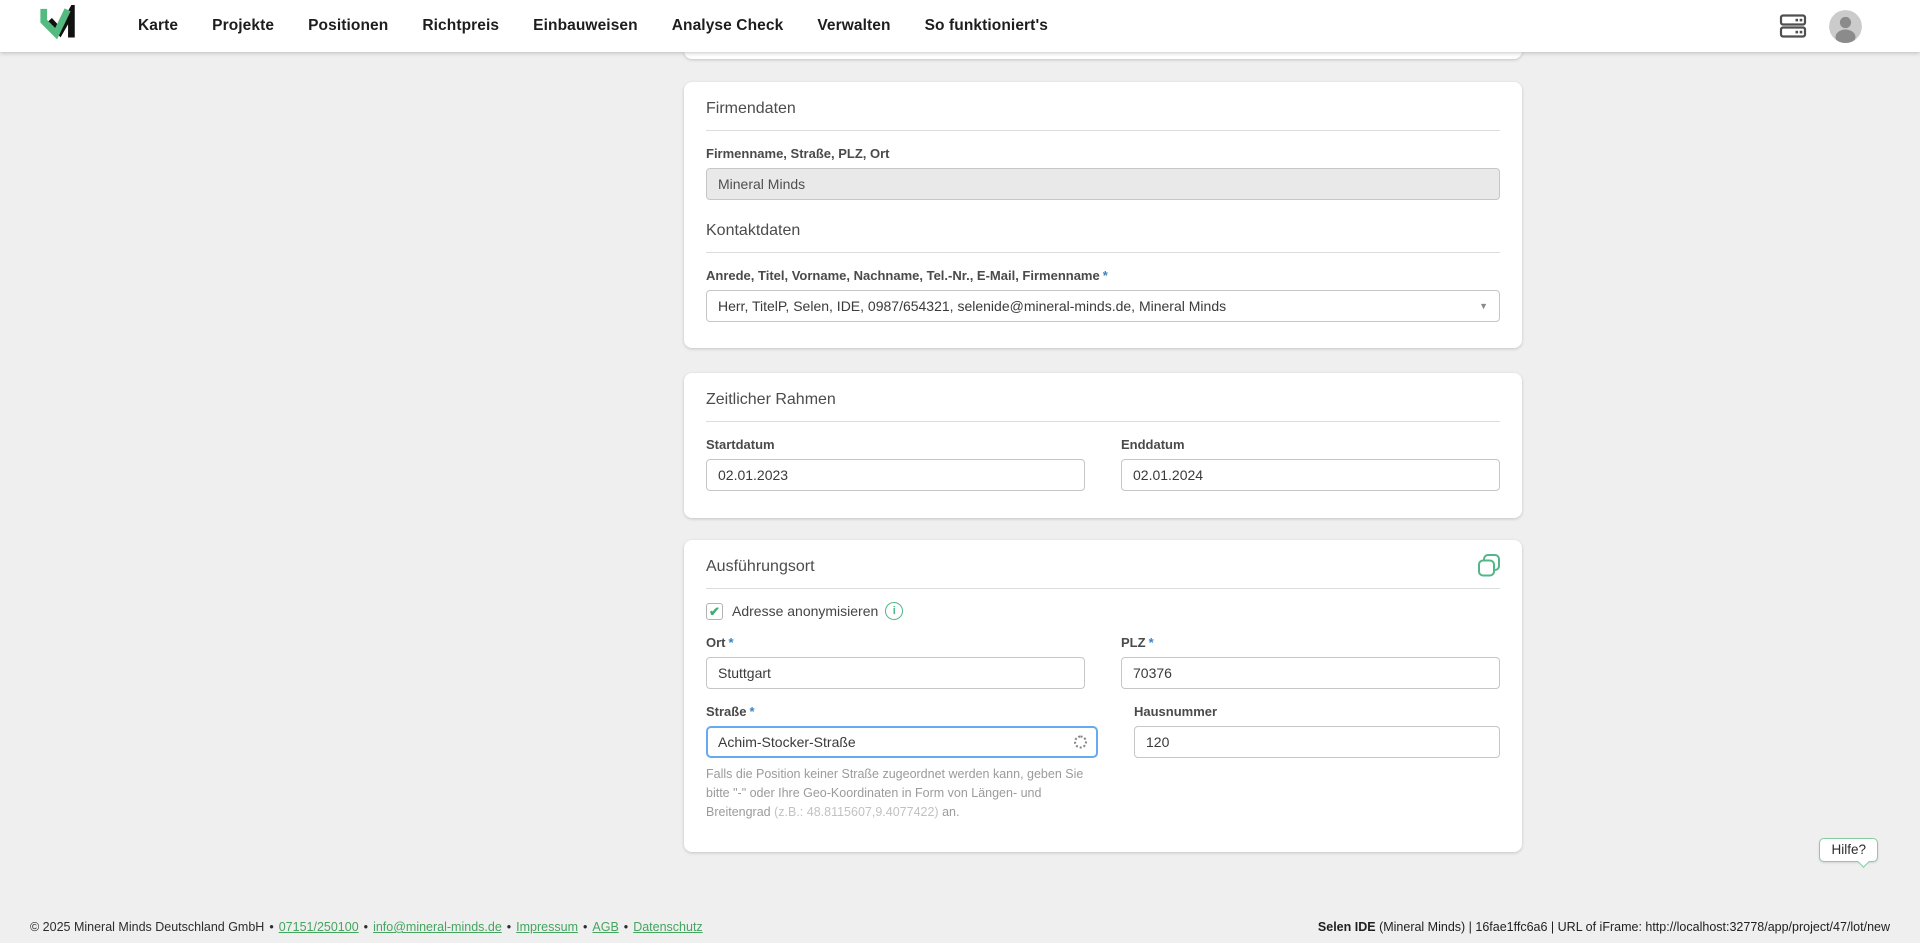 This screenshot has height=943, width=1920. I want to click on help-button: Hilfe?, so click(1848, 850).